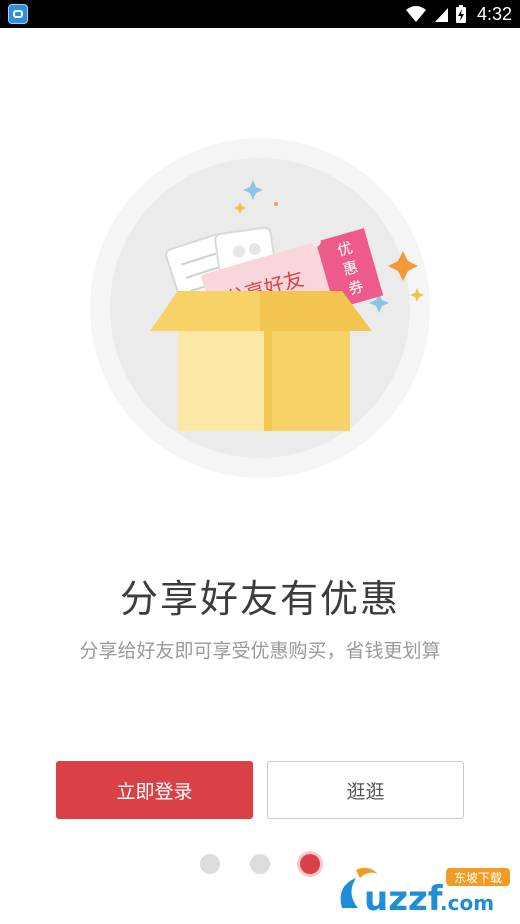 This screenshot has width=520, height=924. I want to click on onboarding-subtitle: 分享给好友即可享受优惠购买，省钱更划算, so click(260, 651).